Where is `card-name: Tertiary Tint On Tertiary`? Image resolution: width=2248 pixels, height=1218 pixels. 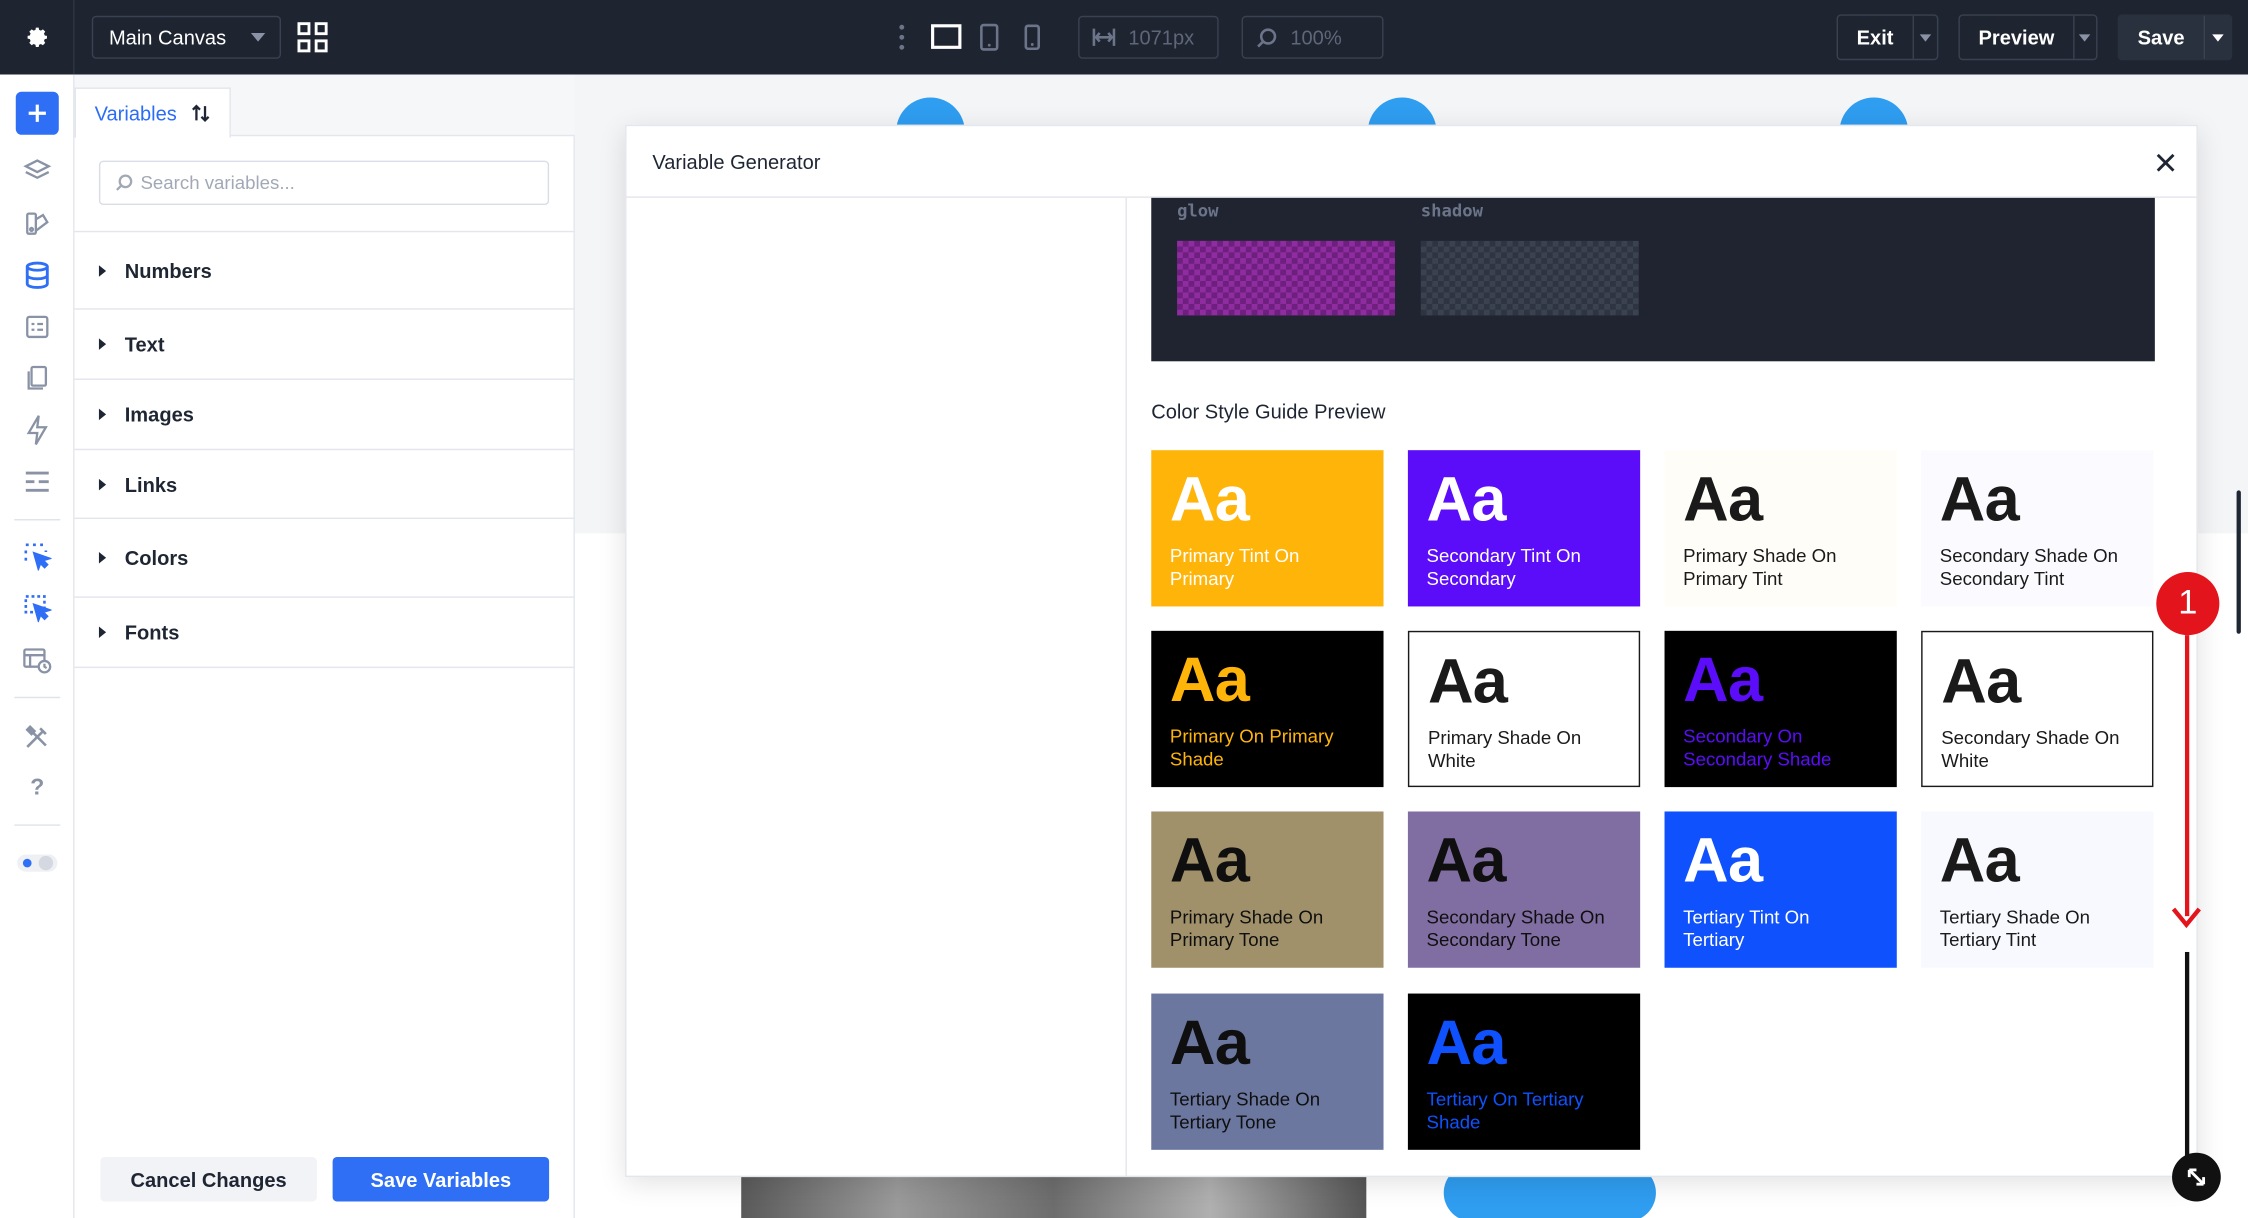 card-name: Tertiary Tint On Tertiary is located at coordinates (1746, 928).